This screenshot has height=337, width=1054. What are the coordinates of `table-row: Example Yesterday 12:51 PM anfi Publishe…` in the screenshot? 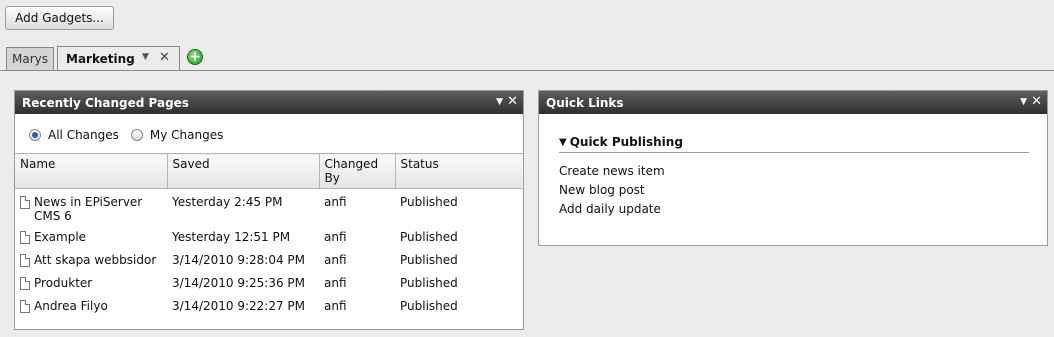 It's located at (269, 238).